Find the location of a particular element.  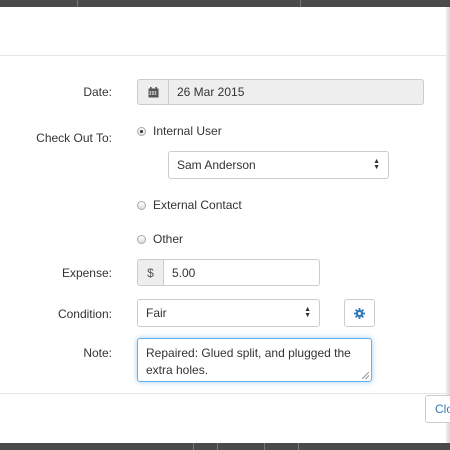

condition-label: Condition: is located at coordinates (84, 314).